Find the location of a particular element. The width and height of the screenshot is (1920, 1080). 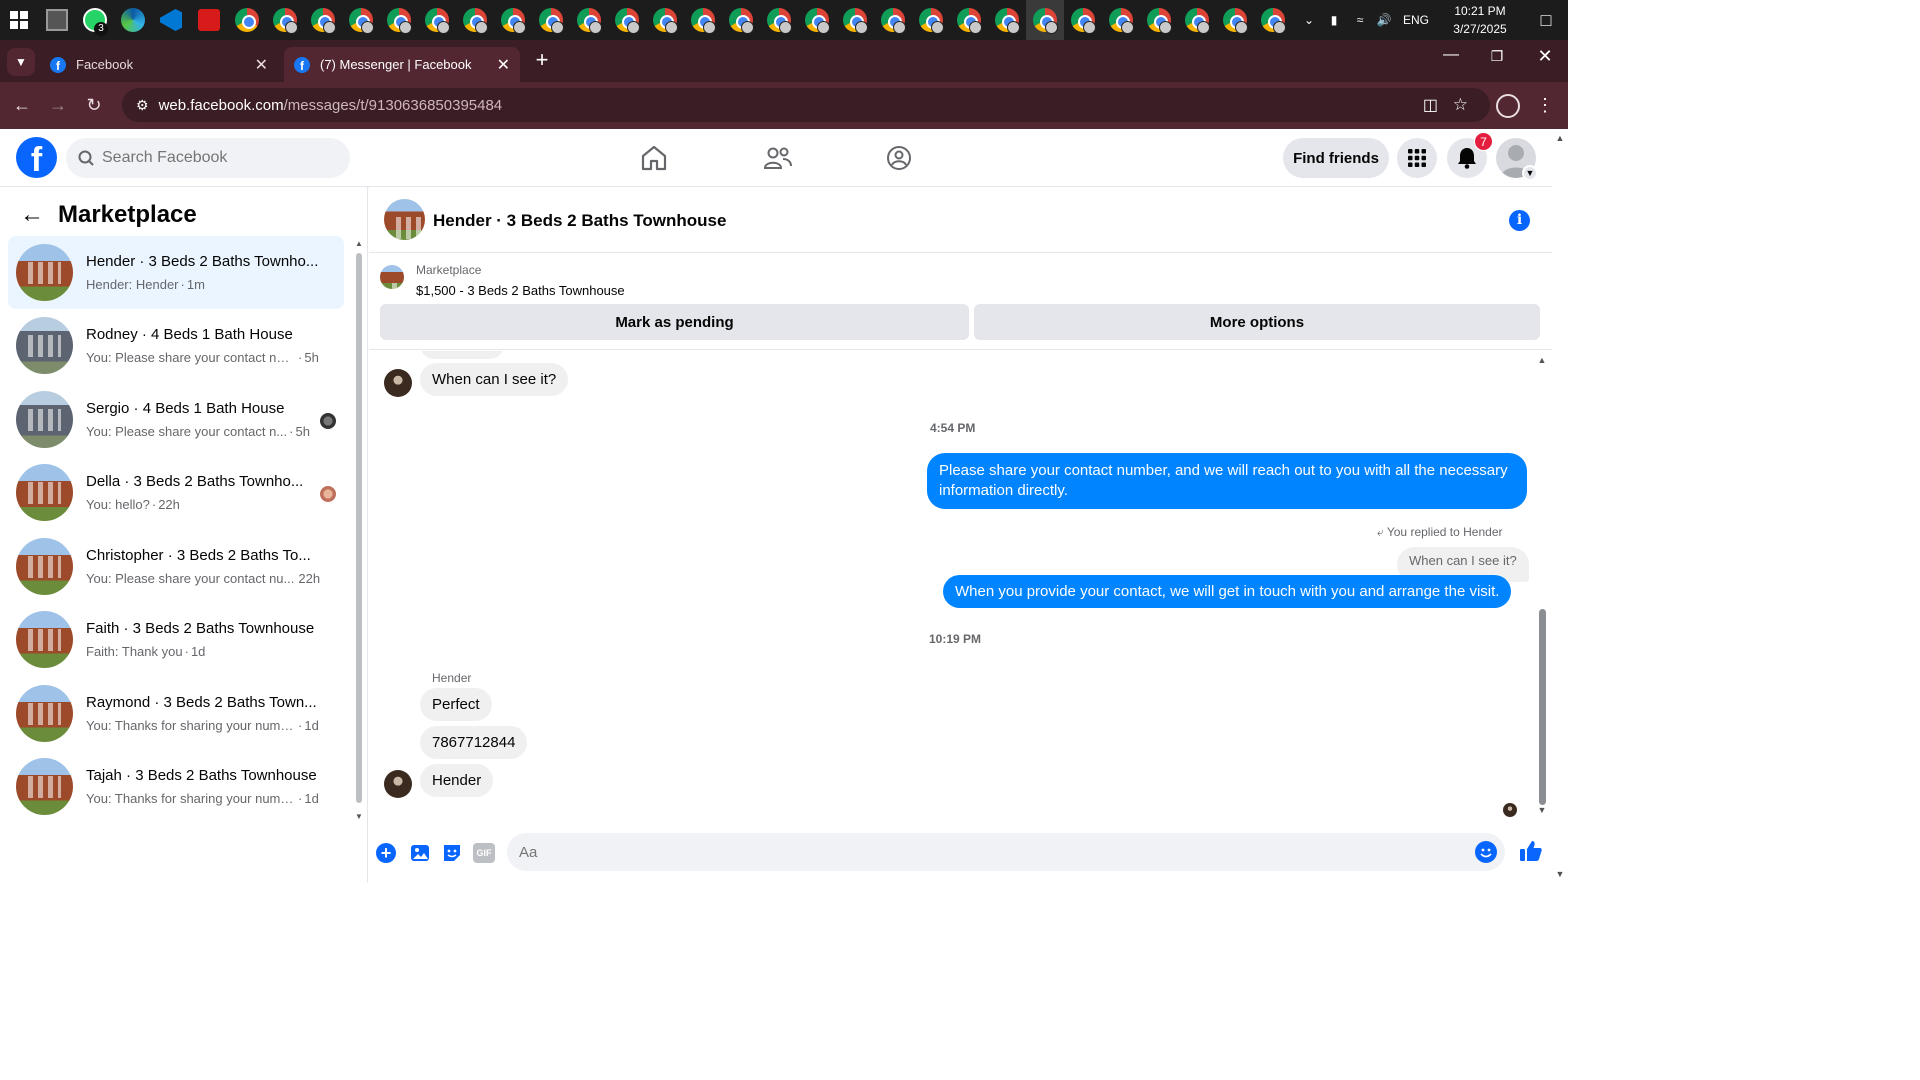

friends-nav-icon is located at coordinates (777, 160).